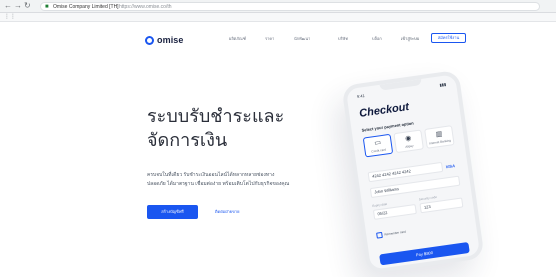 Image resolution: width=556 pixels, height=277 pixels. Describe the element at coordinates (400, 84) in the screenshot. I see `phone-notch` at that location.